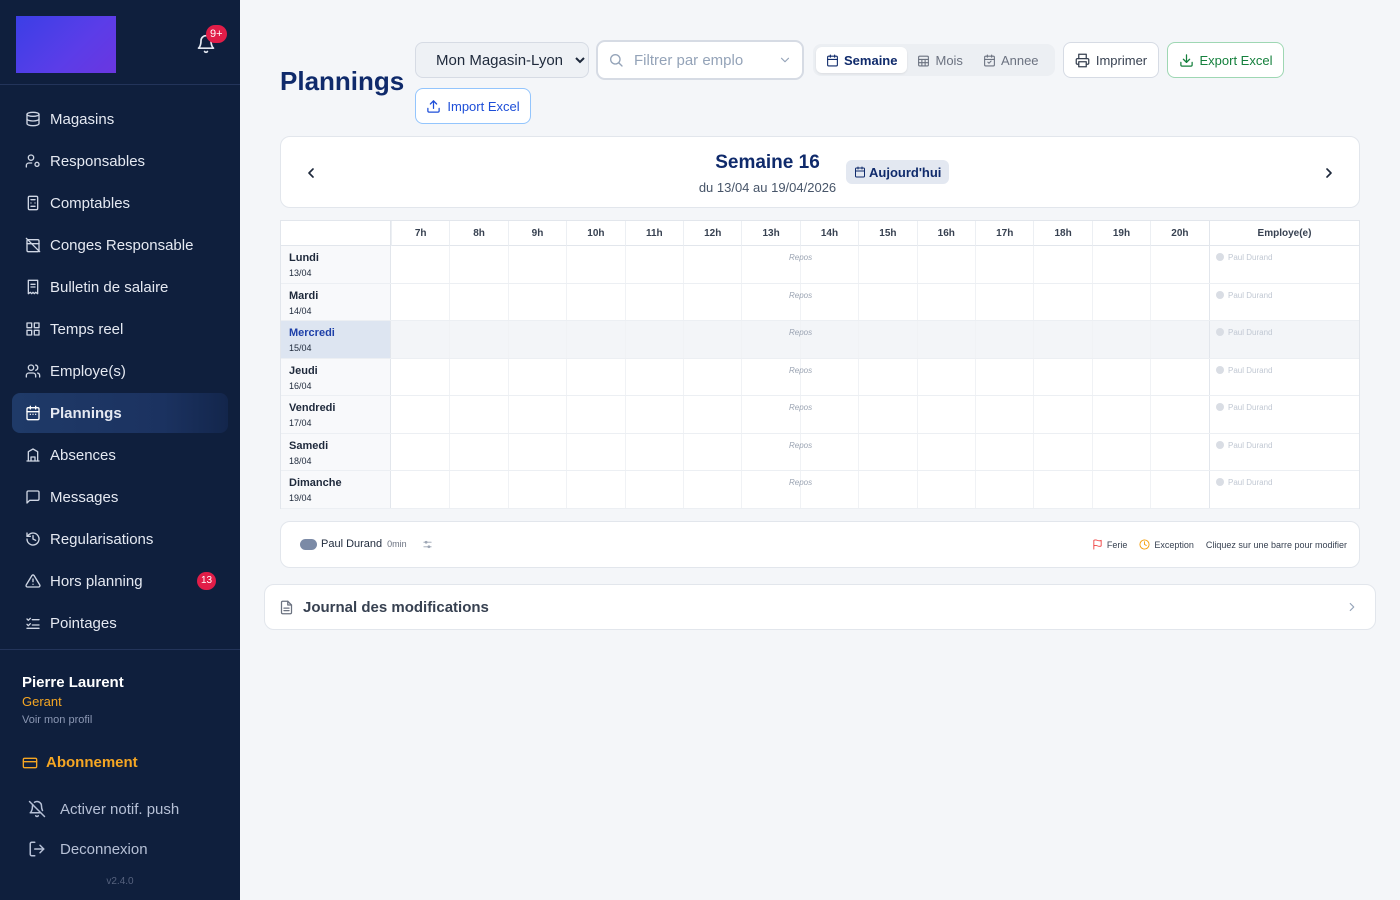 The width and height of the screenshot is (1400, 900). What do you see at coordinates (820, 452) in the screenshot?
I see `schedule-row: Samedi 18/04 Repos Paul Durand` at bounding box center [820, 452].